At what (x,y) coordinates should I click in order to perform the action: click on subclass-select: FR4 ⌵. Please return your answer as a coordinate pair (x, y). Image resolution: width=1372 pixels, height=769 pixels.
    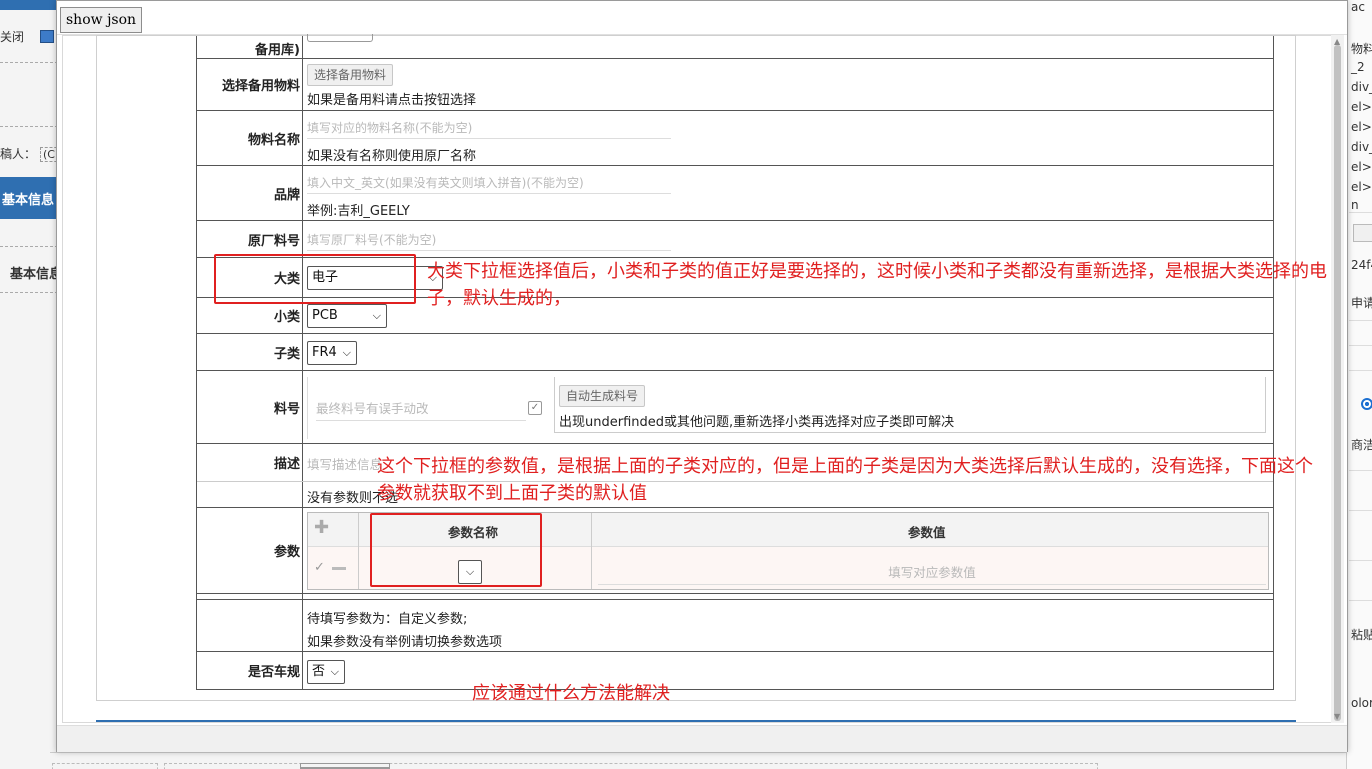
    Looking at the image, I should click on (332, 353).